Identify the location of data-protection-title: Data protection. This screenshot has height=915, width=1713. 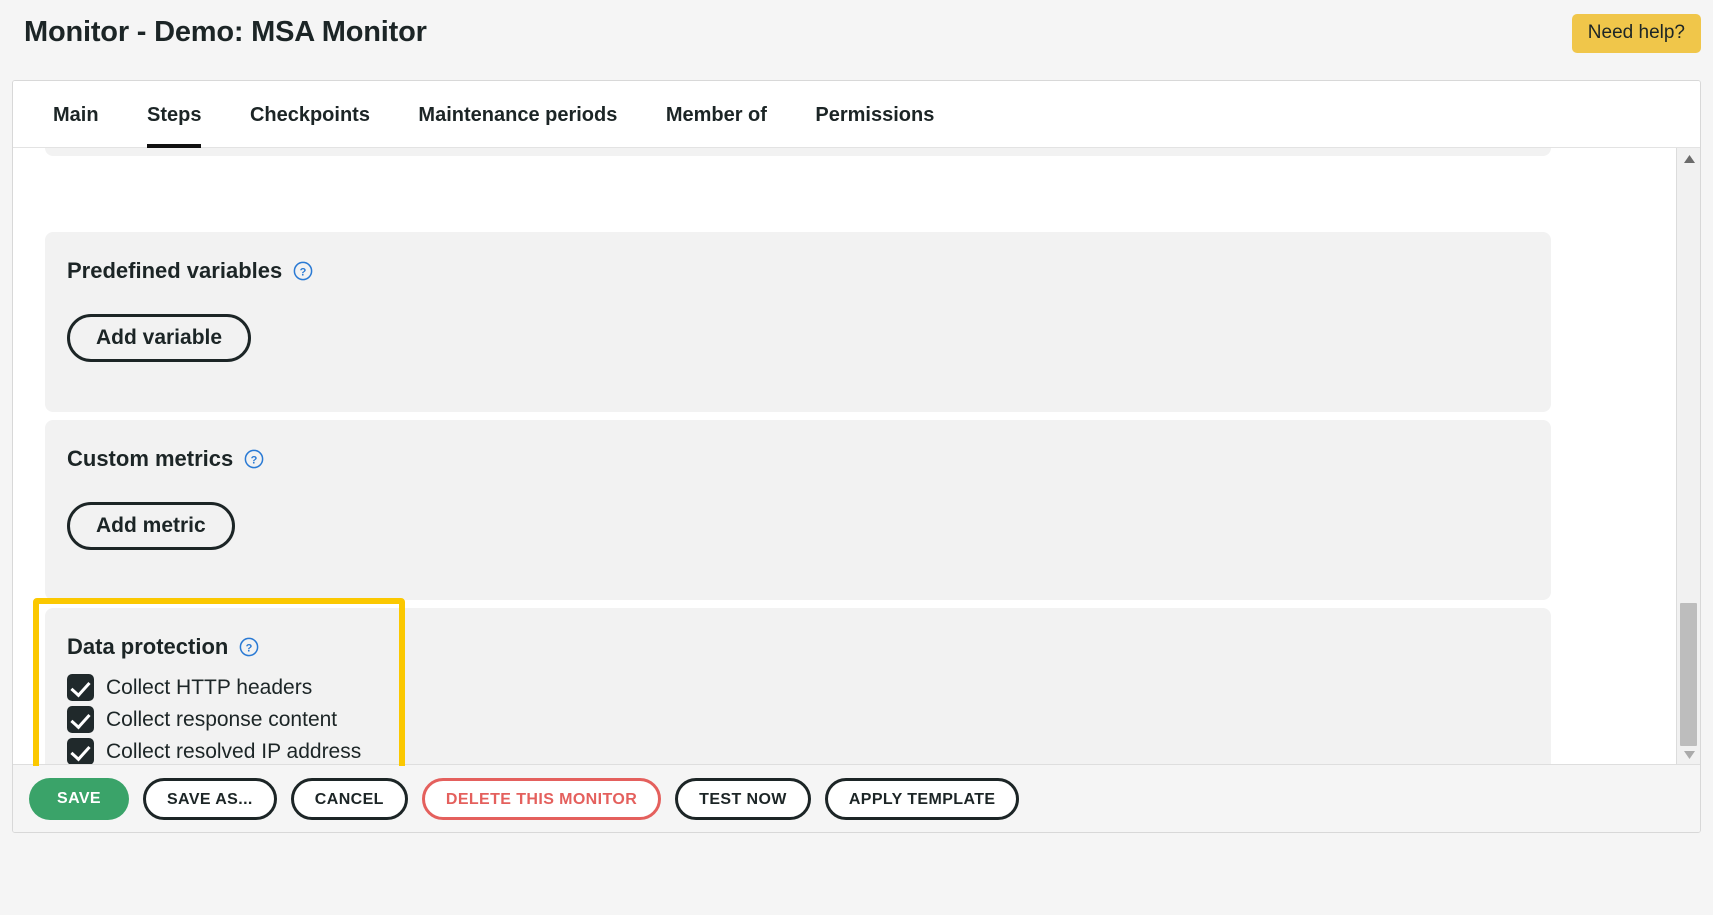
(148, 646).